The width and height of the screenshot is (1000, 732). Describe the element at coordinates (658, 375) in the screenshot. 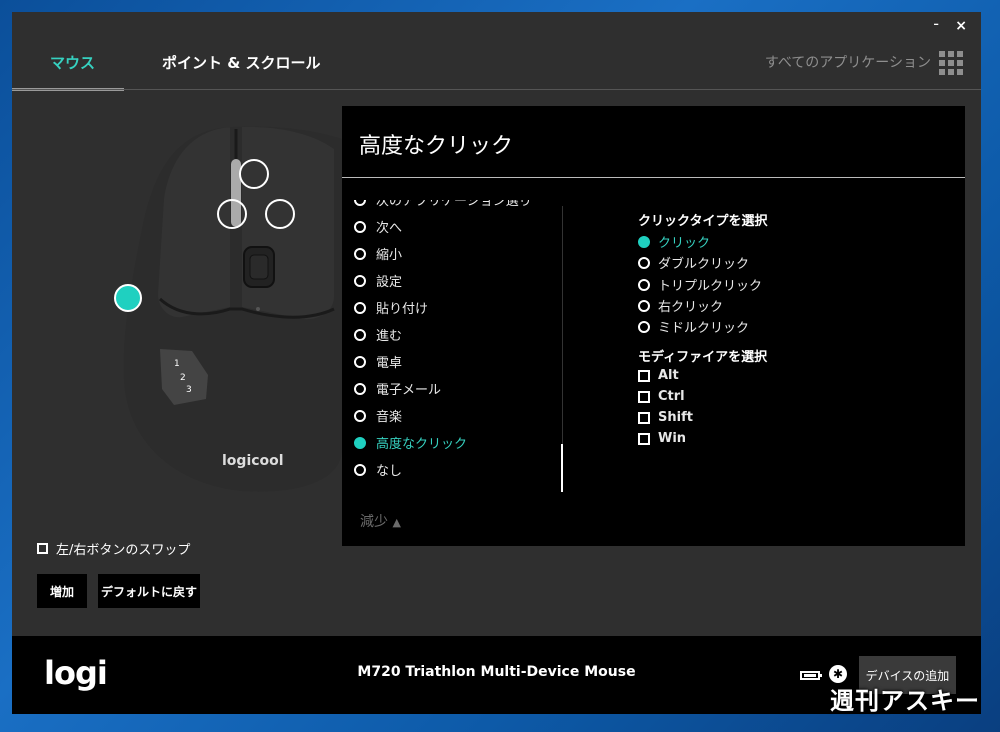

I see `modifier-option-alt: Alt` at that location.